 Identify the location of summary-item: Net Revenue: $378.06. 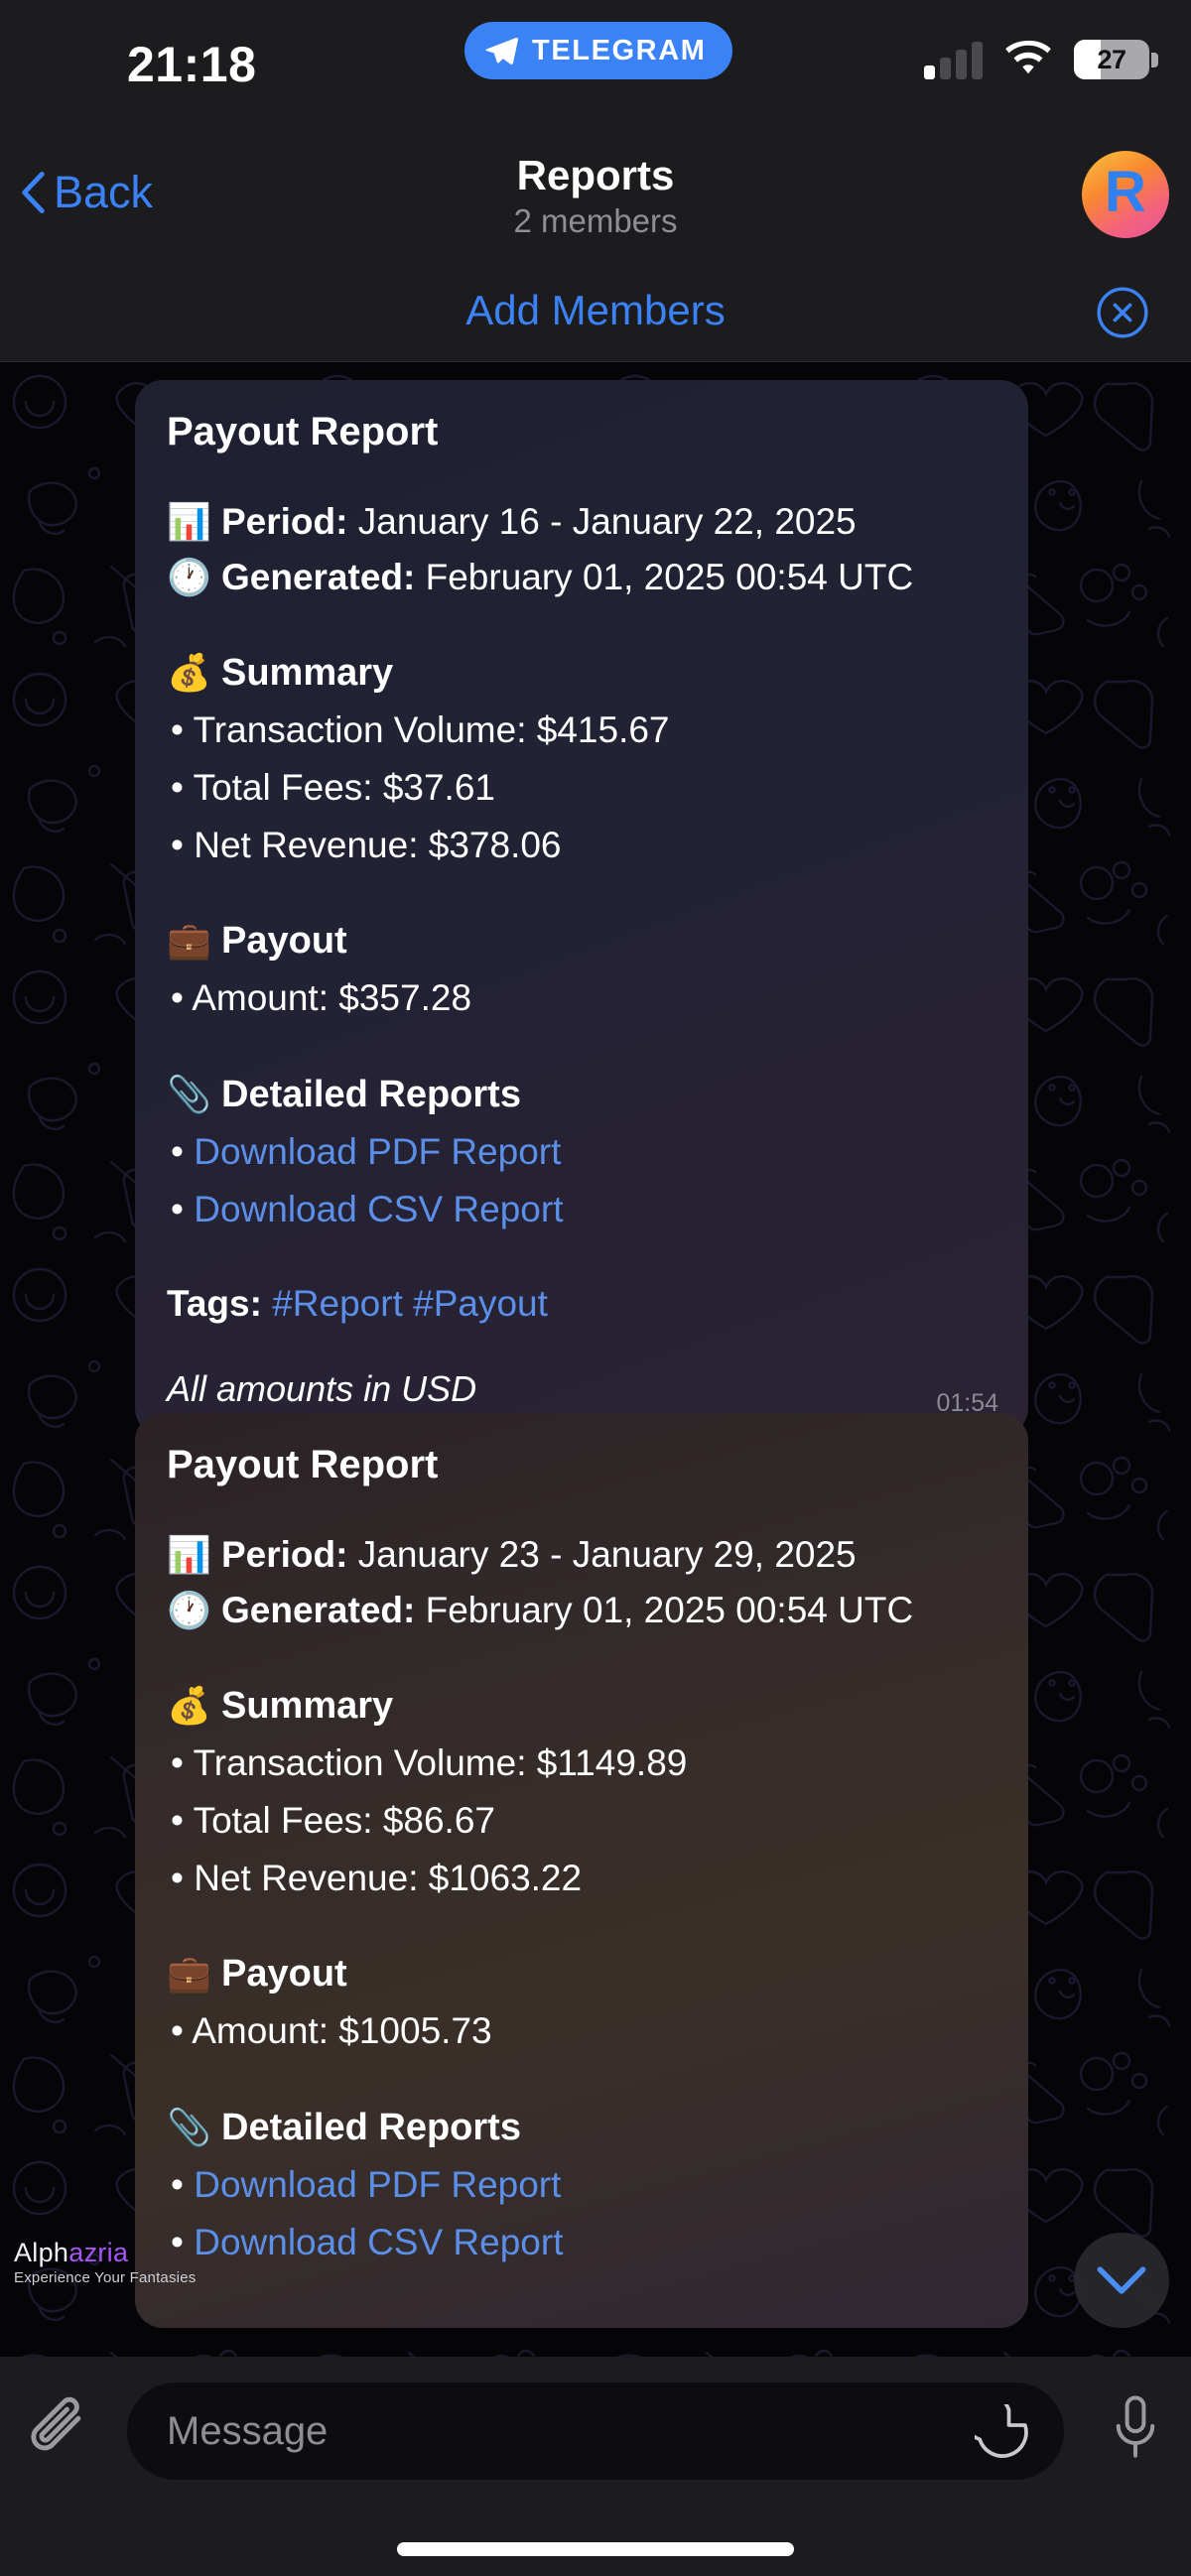
(581, 846).